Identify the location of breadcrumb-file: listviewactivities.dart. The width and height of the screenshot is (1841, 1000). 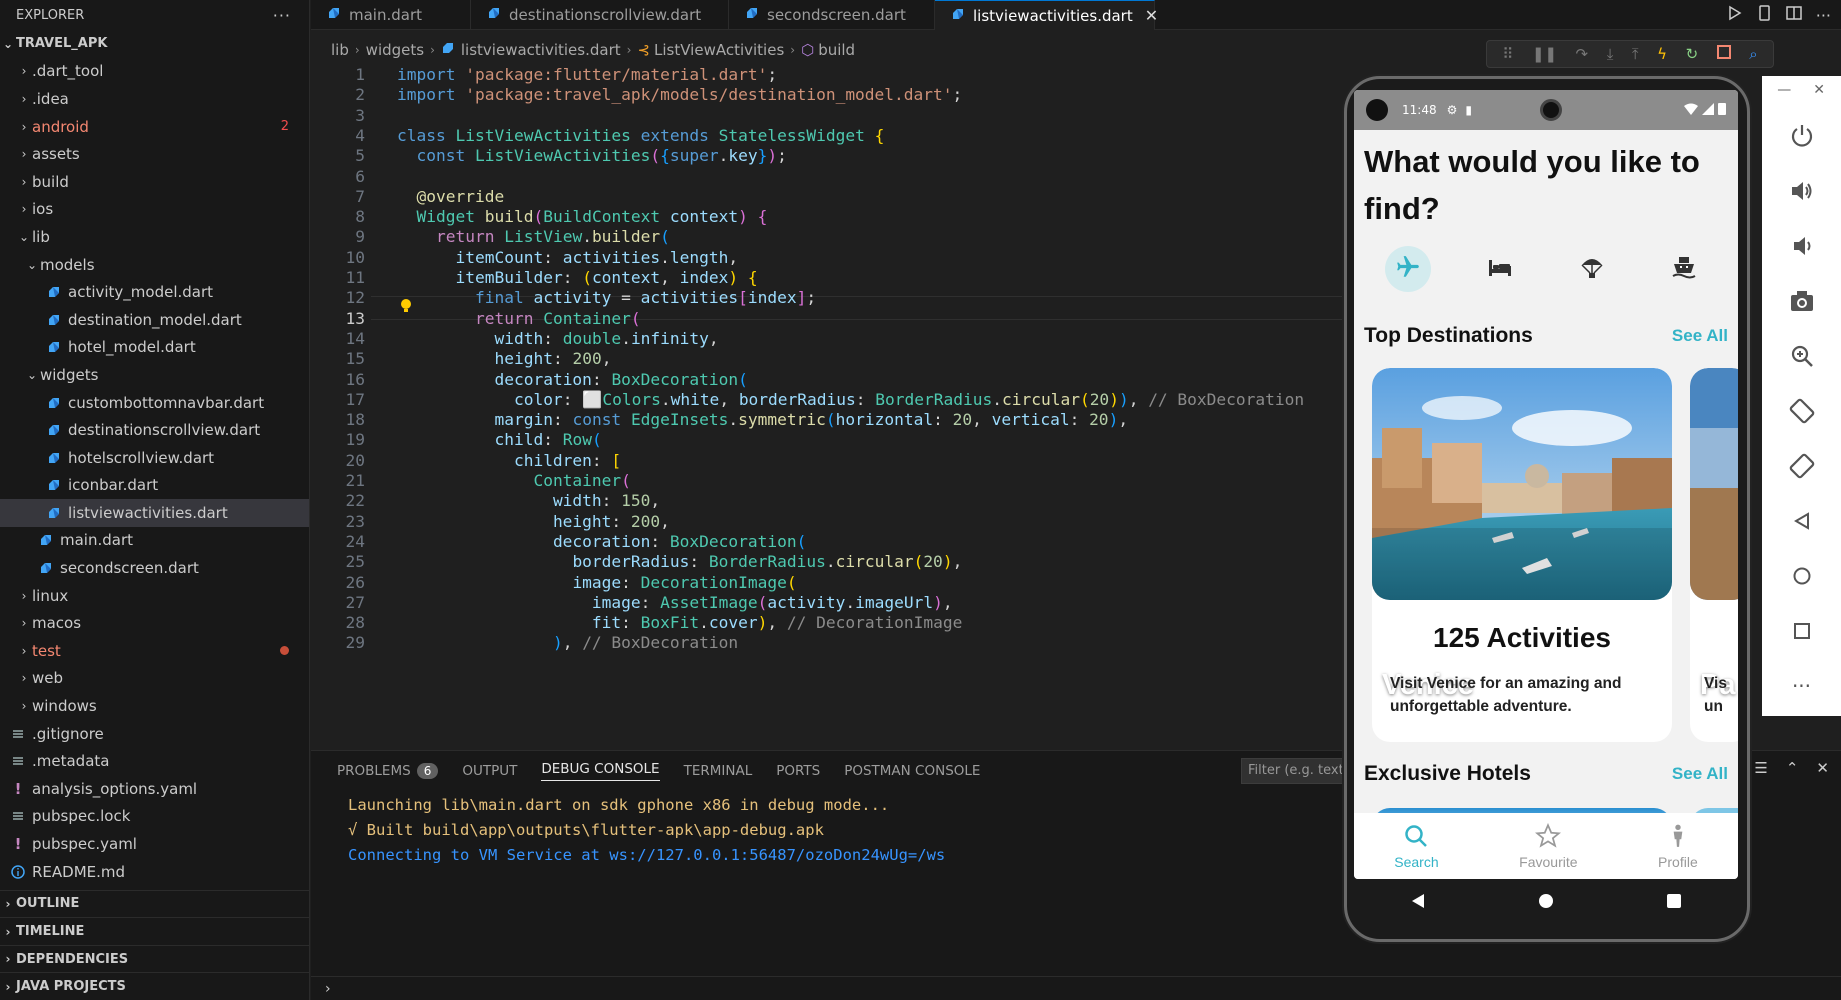
(541, 50).